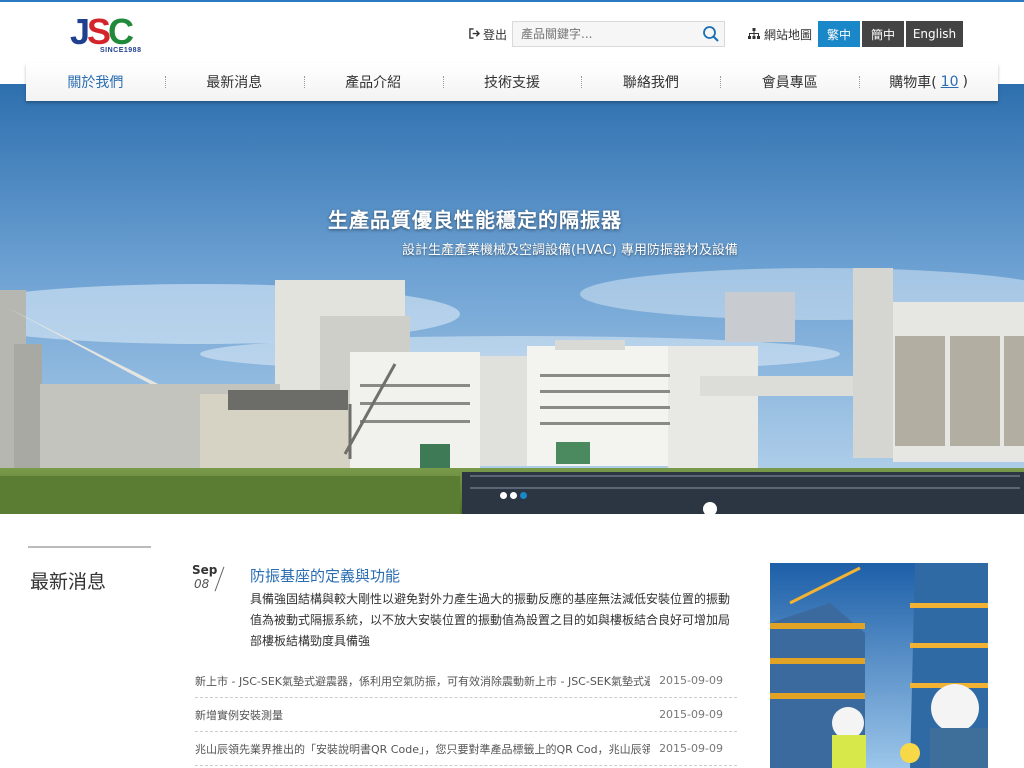 The image size is (1024, 768). I want to click on news-item-title: 新增實例安裝測量, so click(422, 715).